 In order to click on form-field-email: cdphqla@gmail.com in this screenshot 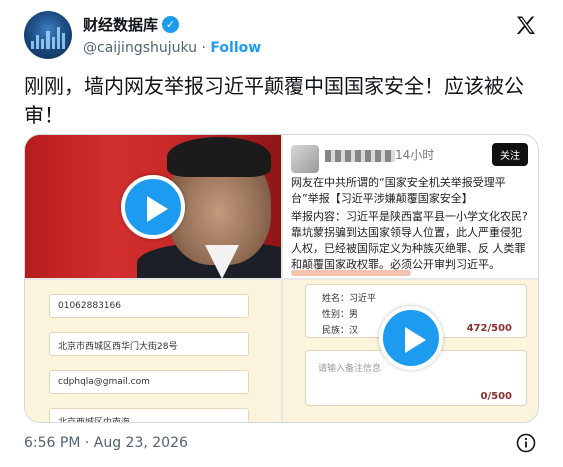, I will do `click(149, 382)`.